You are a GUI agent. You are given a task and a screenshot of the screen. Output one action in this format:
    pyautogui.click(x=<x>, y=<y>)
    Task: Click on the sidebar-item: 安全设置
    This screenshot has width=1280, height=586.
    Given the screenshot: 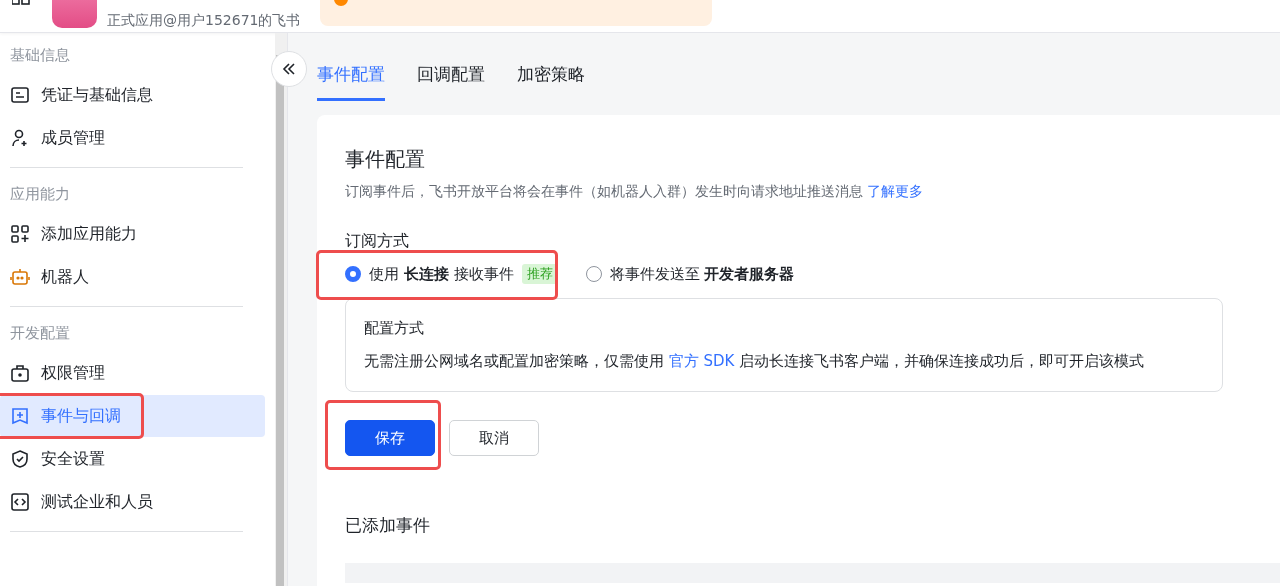 What is the action you would take?
    pyautogui.click(x=132, y=459)
    